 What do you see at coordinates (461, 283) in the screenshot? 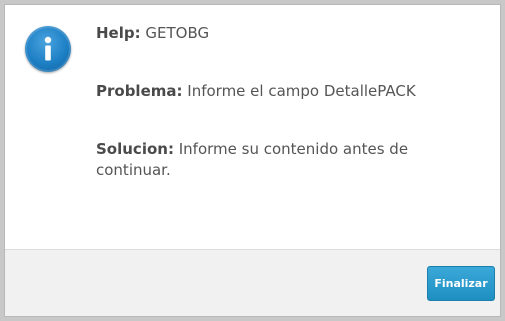
I see `finalizar-button: Finalizar` at bounding box center [461, 283].